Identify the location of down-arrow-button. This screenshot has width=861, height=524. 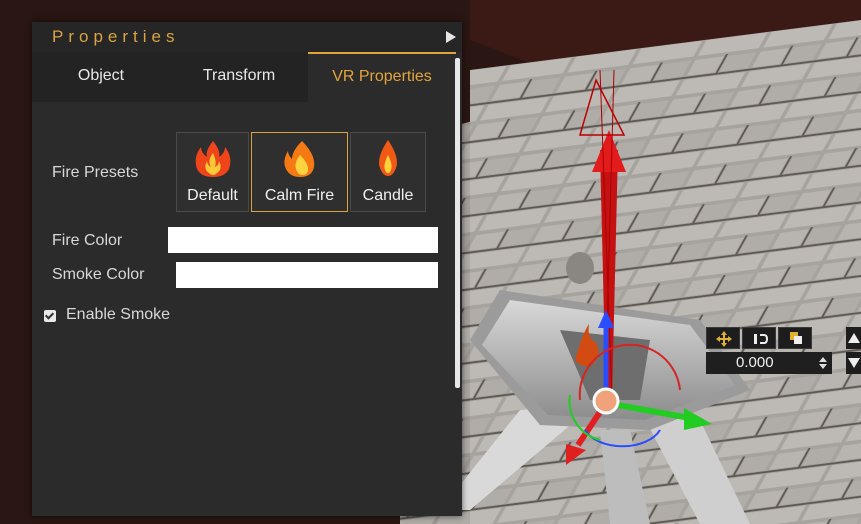
(853, 363).